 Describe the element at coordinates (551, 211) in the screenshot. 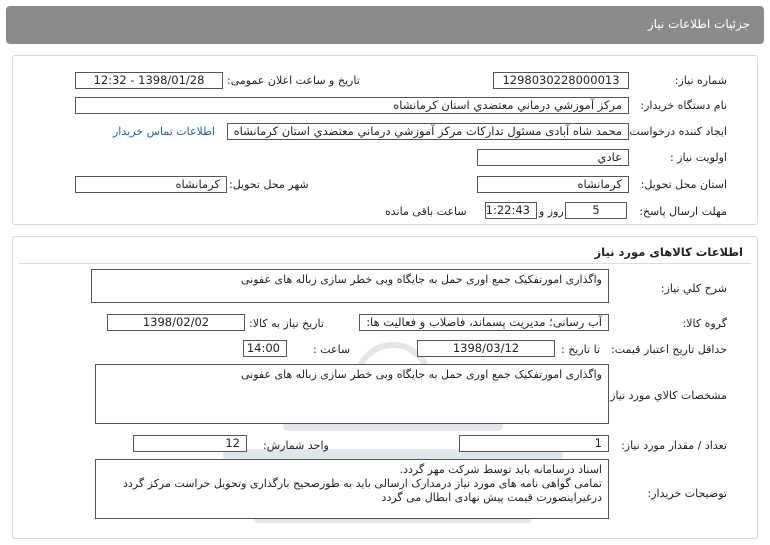

I see `days-word: روز و` at that location.